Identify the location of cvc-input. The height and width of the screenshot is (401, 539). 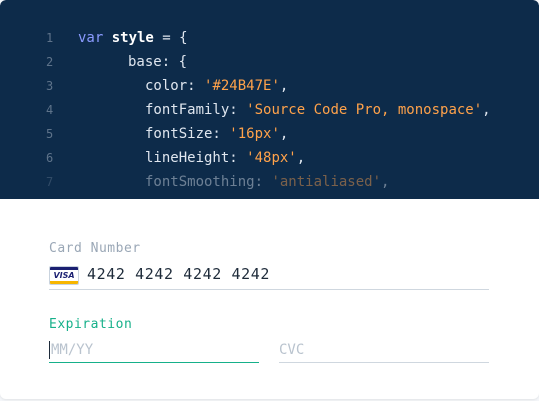
(379, 350).